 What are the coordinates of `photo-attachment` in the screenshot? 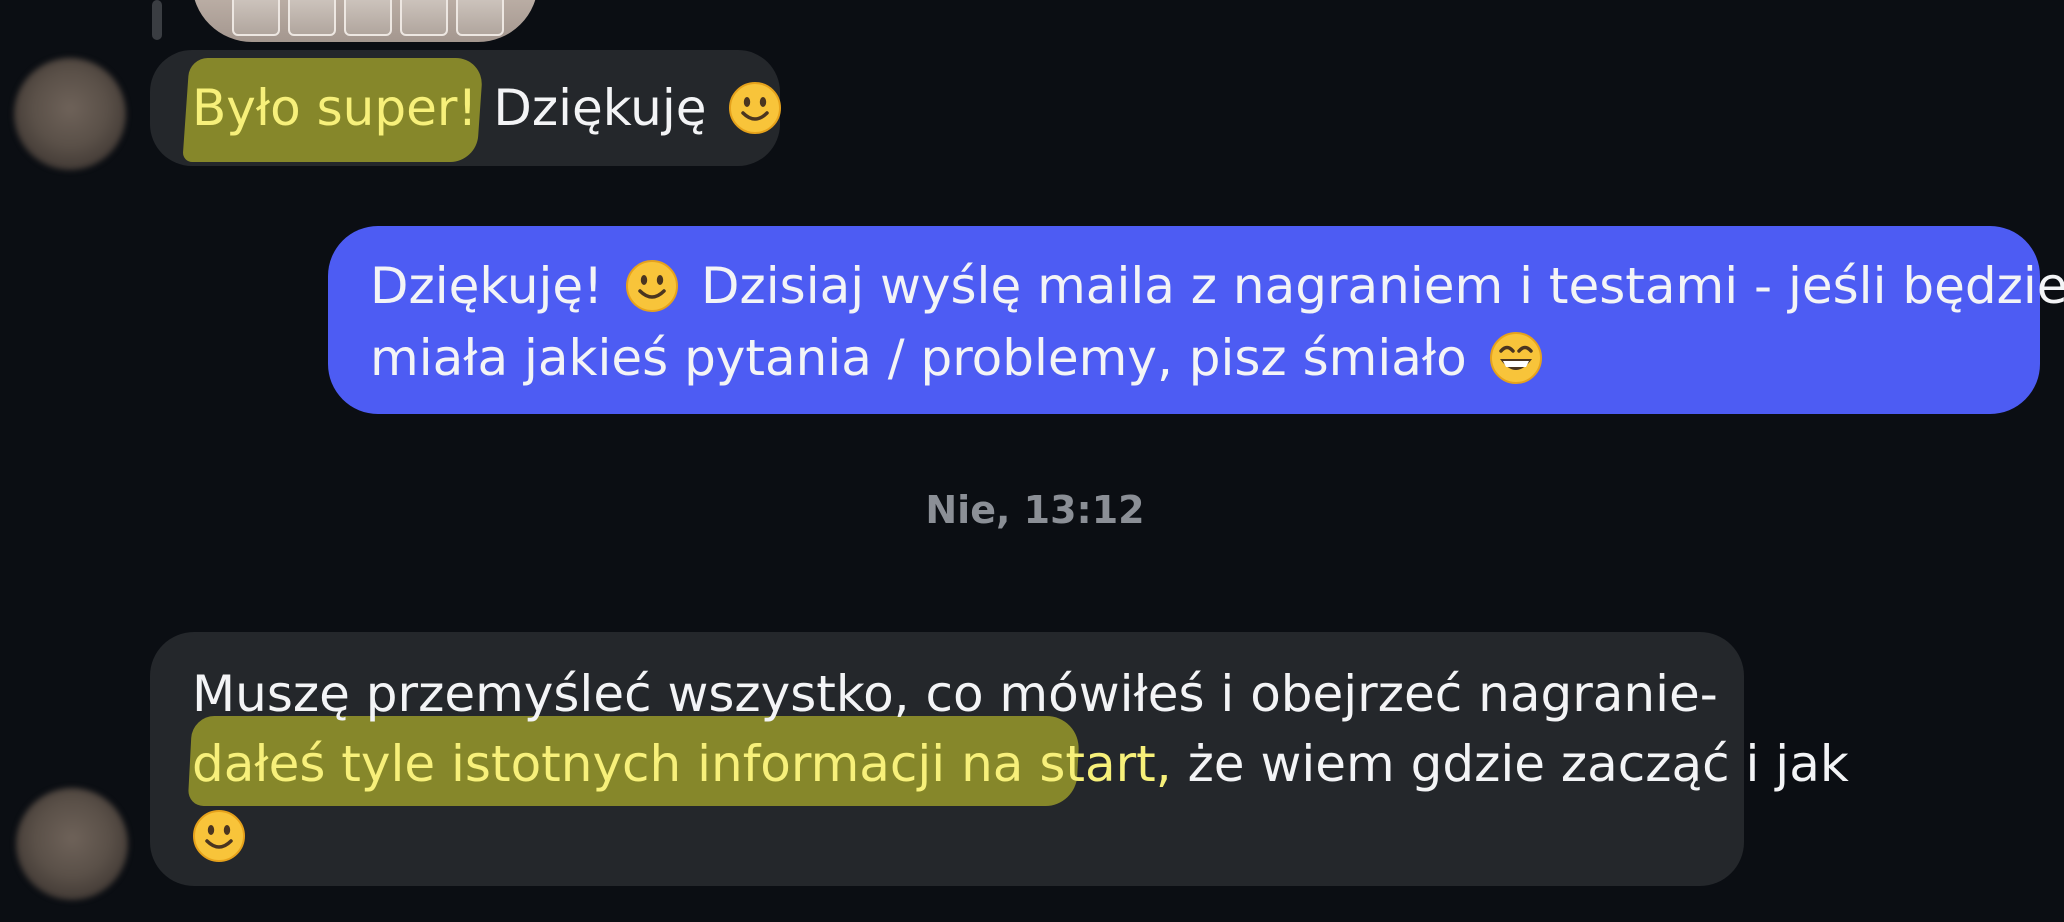 It's located at (365, 21).